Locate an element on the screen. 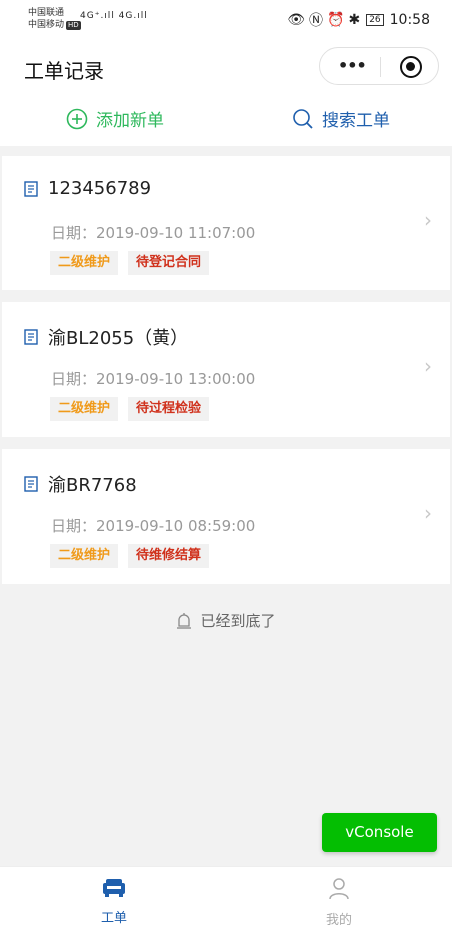 Image resolution: width=452 pixels, height=935 pixels. tab-work-orders: 工单 is located at coordinates (114, 901).